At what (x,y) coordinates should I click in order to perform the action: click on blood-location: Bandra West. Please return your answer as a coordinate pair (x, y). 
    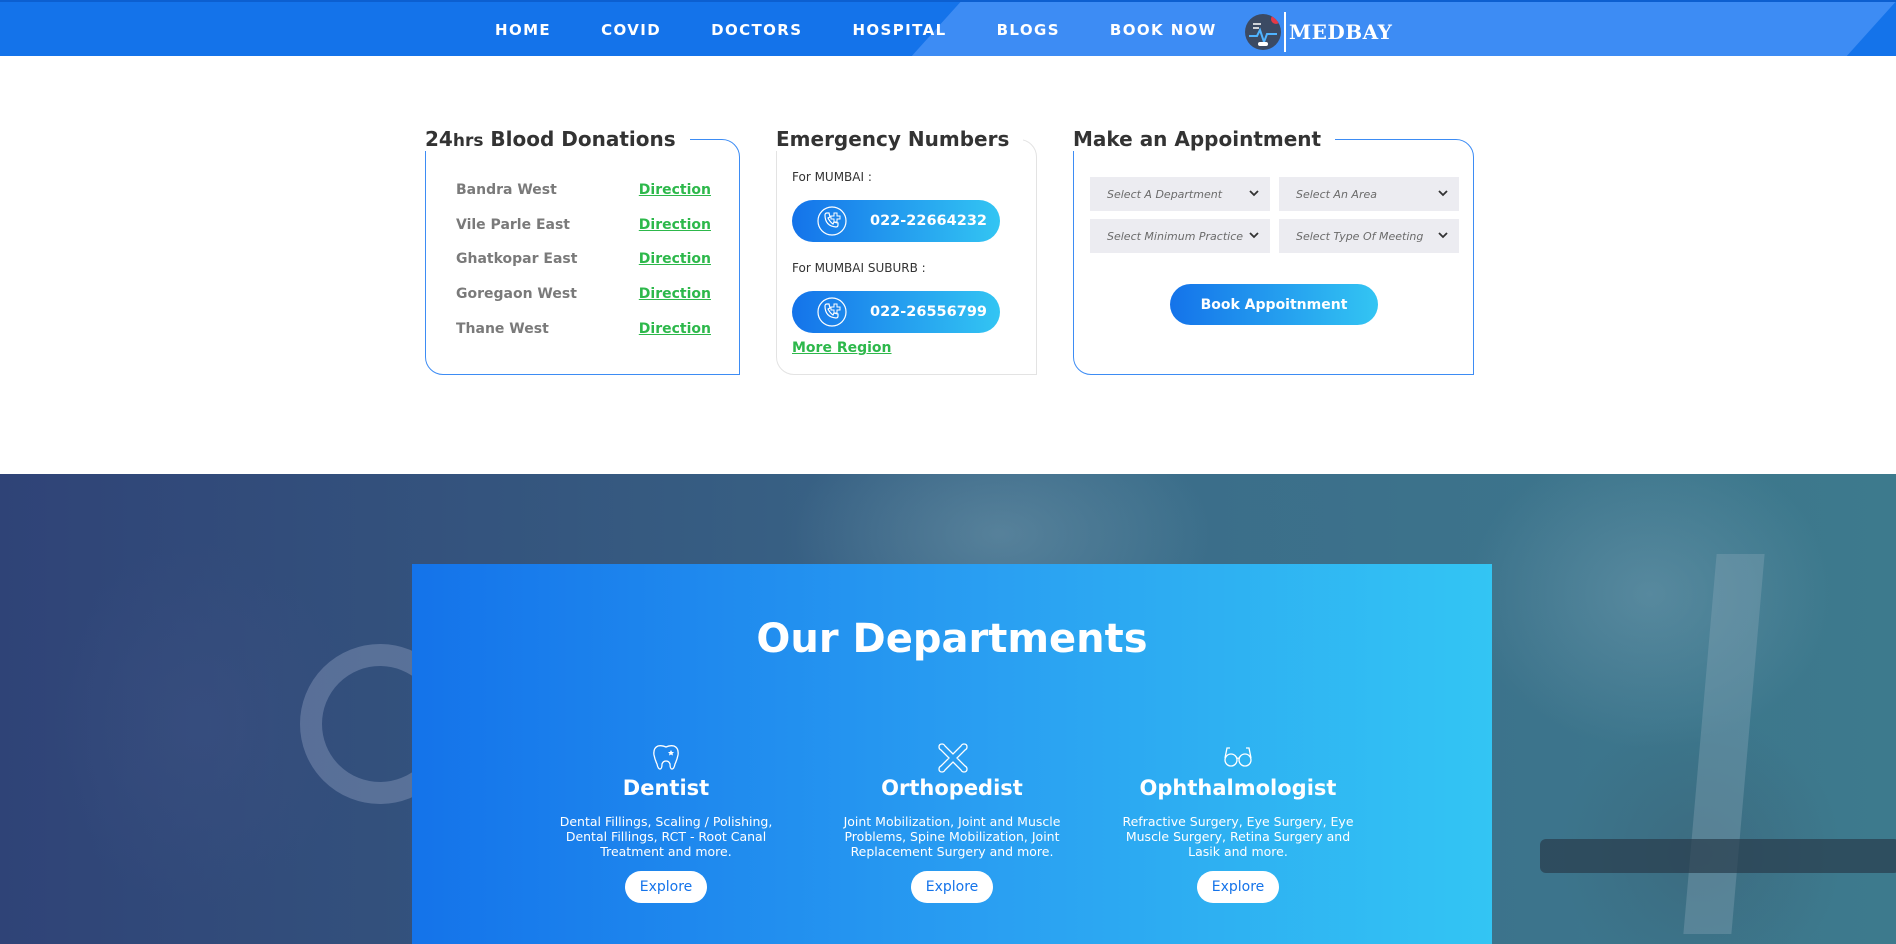
    Looking at the image, I should click on (506, 190).